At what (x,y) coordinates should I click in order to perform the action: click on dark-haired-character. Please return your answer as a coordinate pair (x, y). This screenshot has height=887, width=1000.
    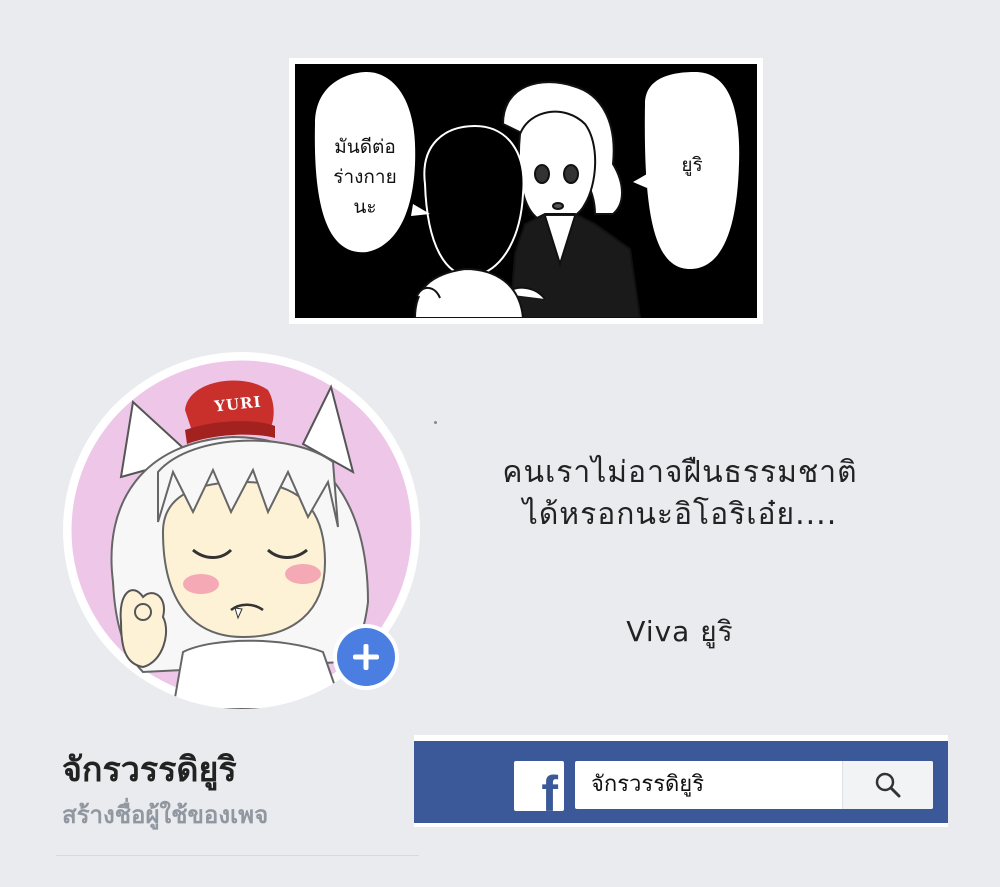
    Looking at the image, I should click on (469, 221).